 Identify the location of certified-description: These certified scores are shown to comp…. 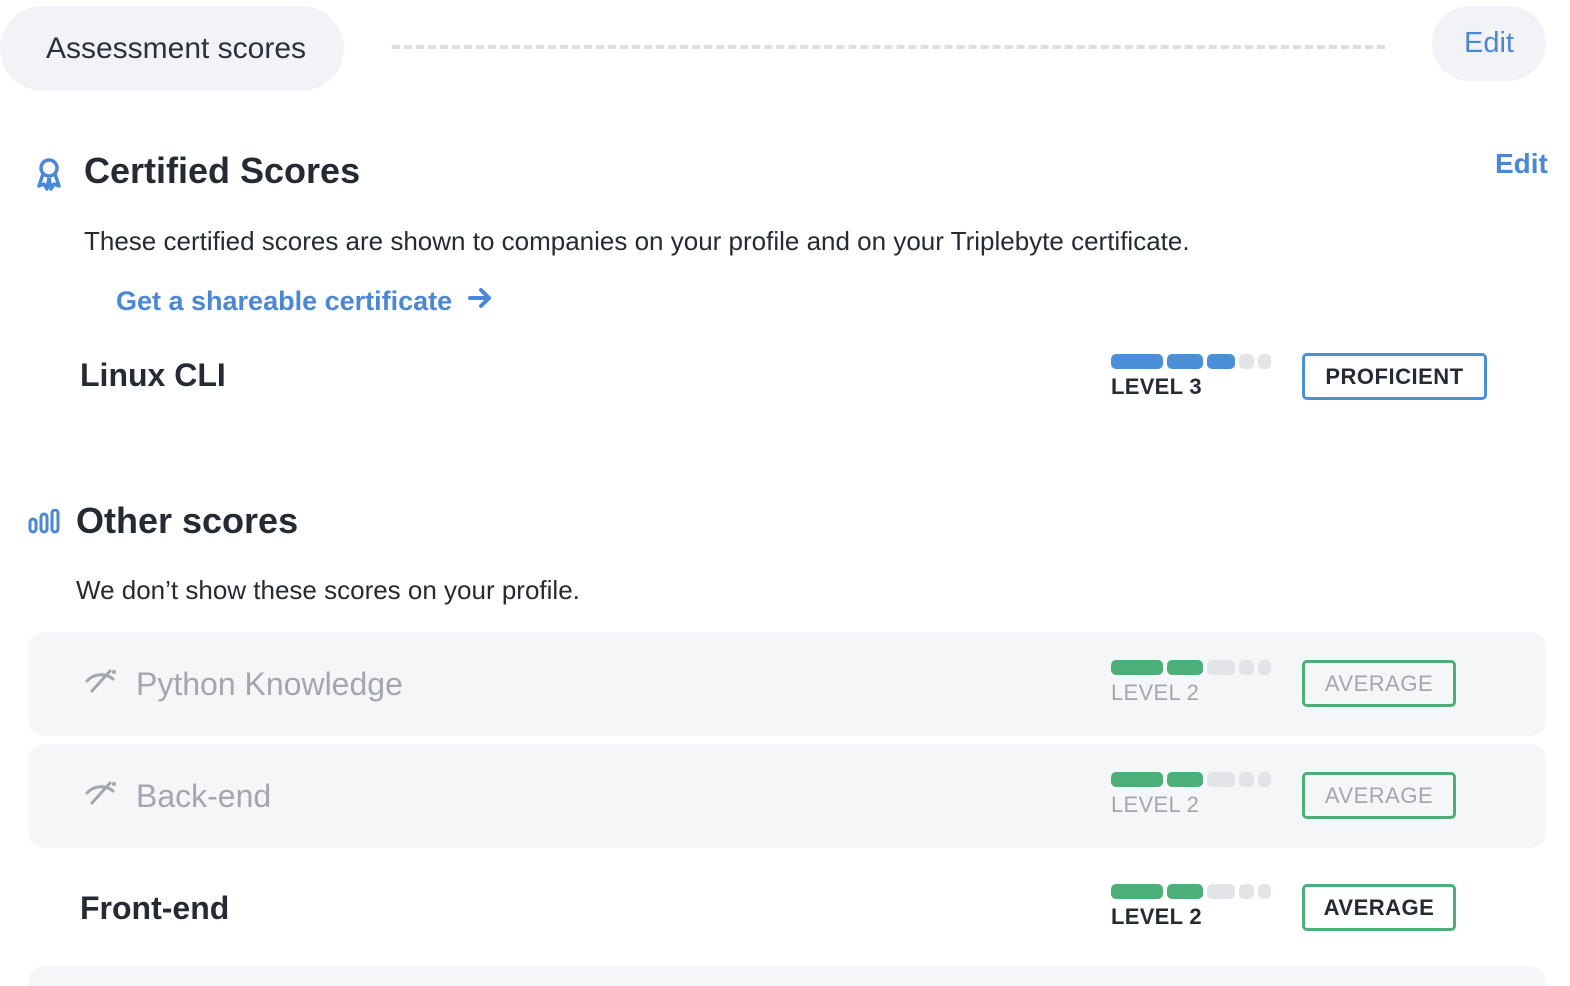
(637, 241).